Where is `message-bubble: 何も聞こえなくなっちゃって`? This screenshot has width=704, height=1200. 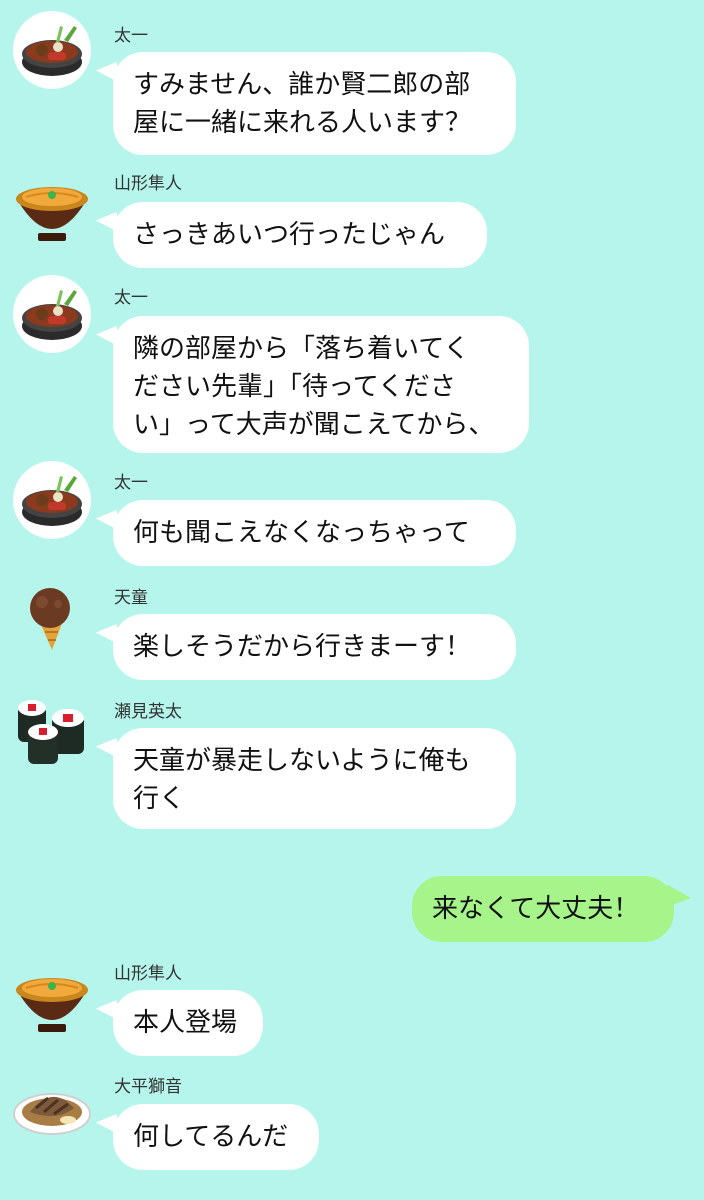
message-bubble: 何も聞こえなくなっちゃって is located at coordinates (314, 533).